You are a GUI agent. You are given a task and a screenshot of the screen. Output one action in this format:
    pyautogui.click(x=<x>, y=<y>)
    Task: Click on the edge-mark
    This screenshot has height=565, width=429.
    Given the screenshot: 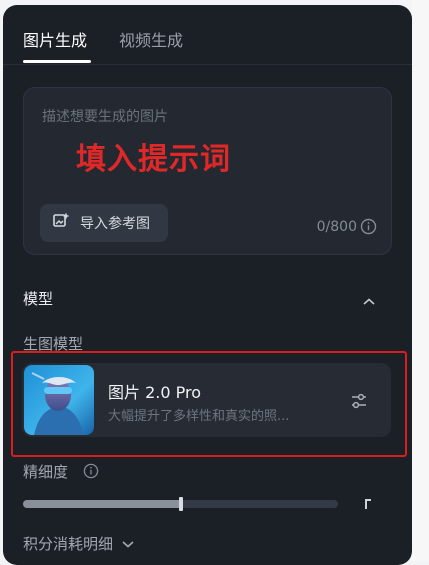 What is the action you would take?
    pyautogui.click(x=368, y=504)
    